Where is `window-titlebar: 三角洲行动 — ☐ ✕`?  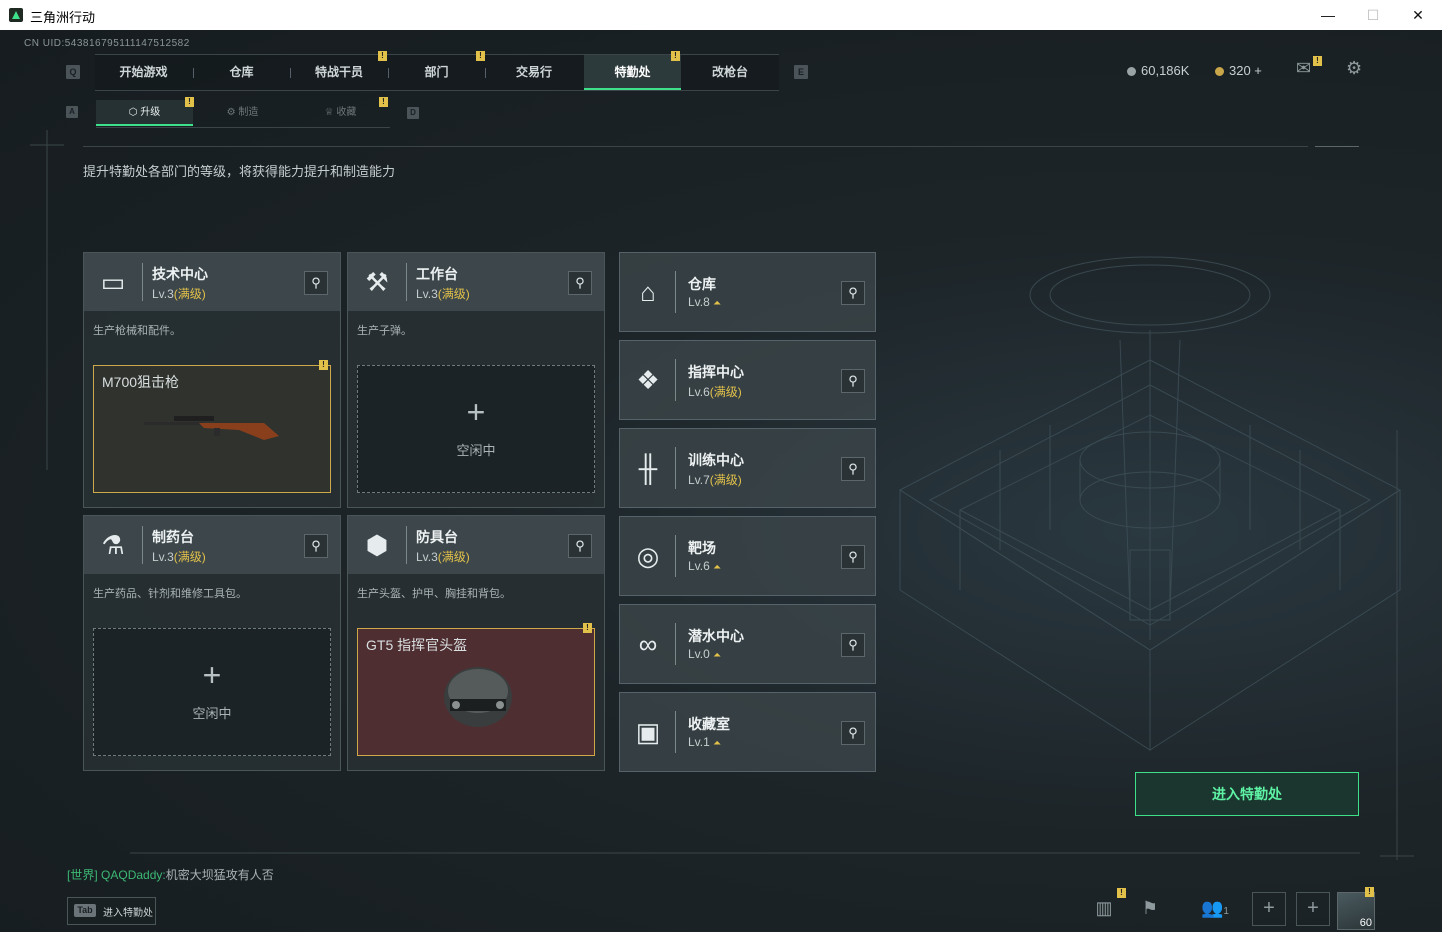 window-titlebar: 三角洲行动 — ☐ ✕ is located at coordinates (721, 15).